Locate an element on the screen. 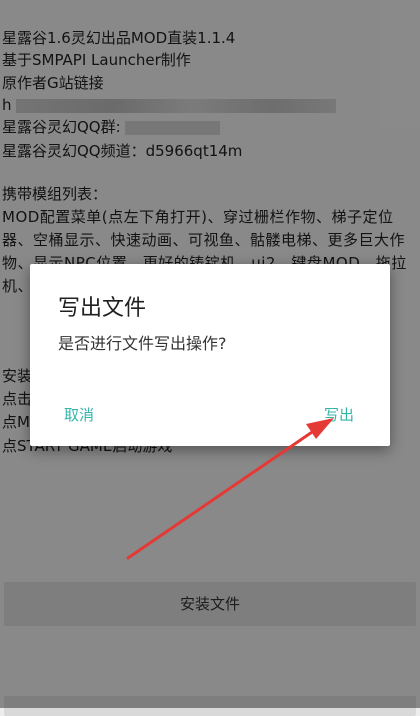 This screenshot has width=420, height=716. annotation-arrow-shaft is located at coordinates (223, 493).